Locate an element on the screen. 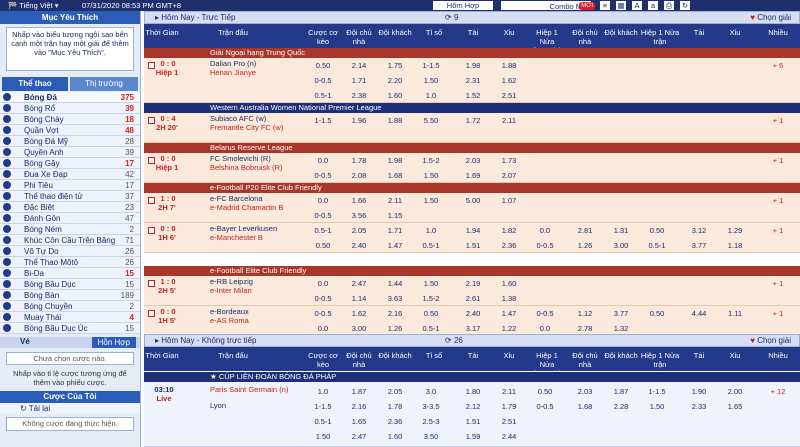 This screenshot has height=447, width=800. odds-cell: 1.90 is located at coordinates (699, 391).